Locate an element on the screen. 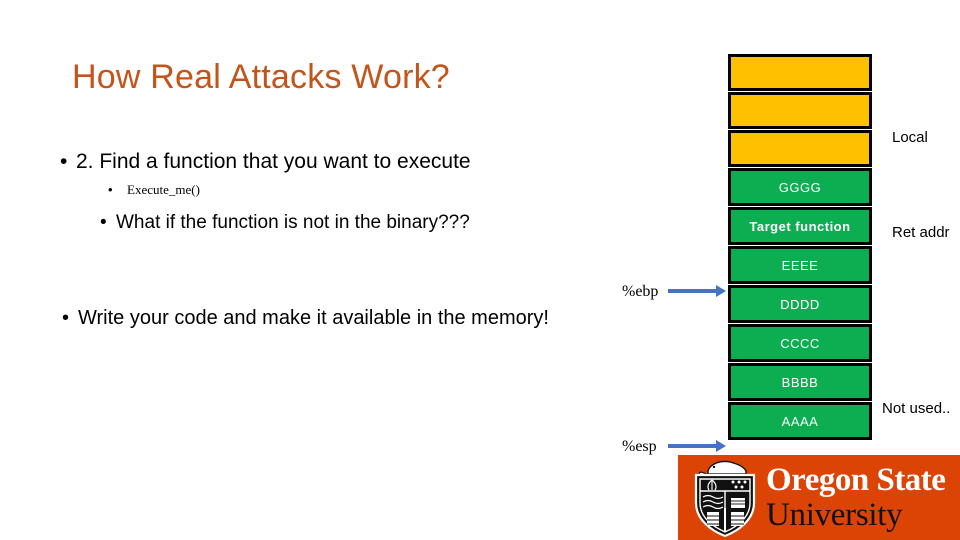 This screenshot has height=540, width=960. stack-cell-label: GGGG is located at coordinates (800, 187).